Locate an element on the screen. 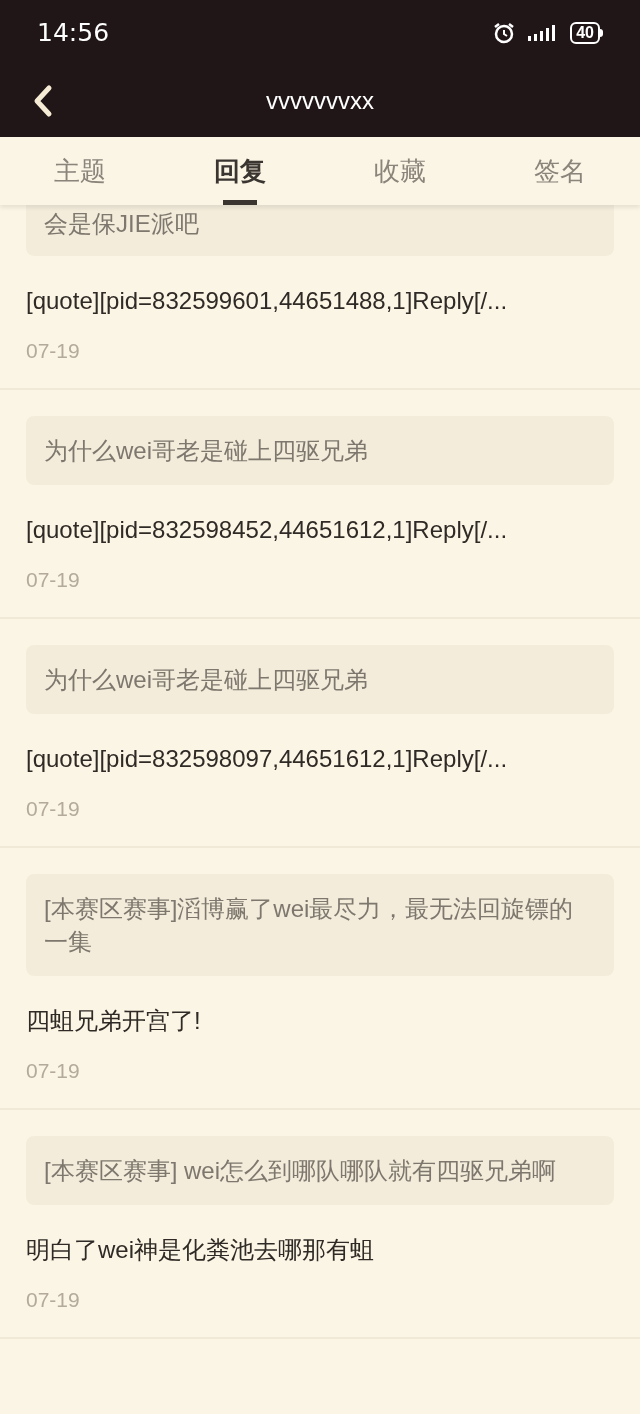  back-icon is located at coordinates (43, 101).